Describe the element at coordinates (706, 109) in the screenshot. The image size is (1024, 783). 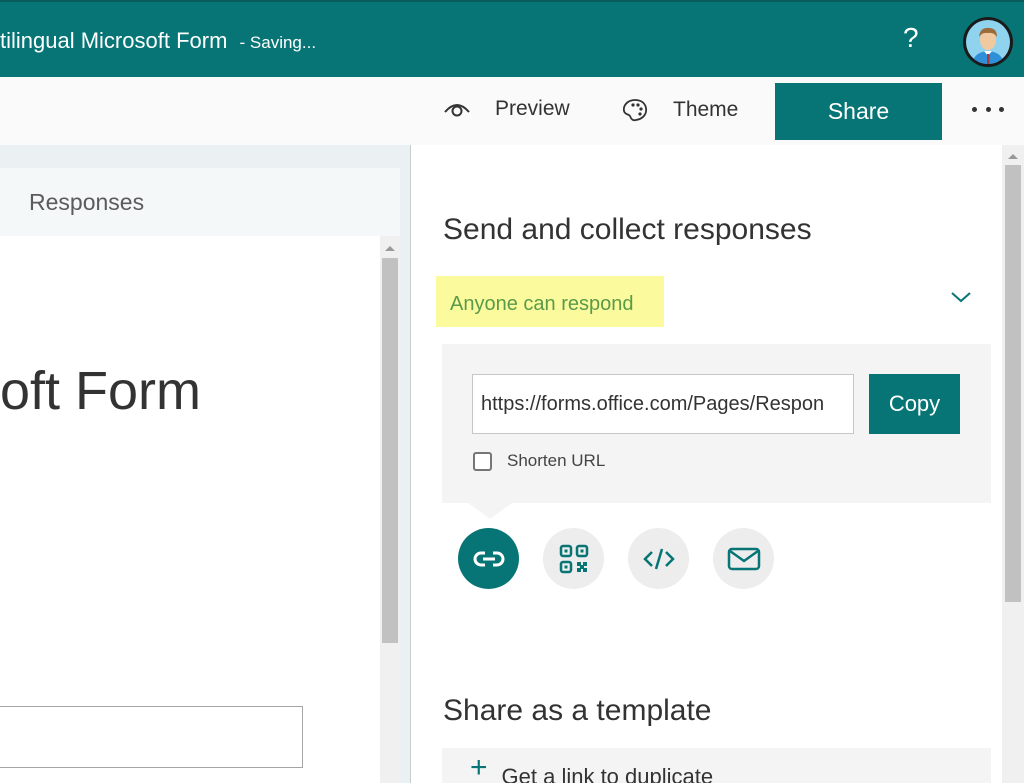
I see `theme-label: Theme` at that location.